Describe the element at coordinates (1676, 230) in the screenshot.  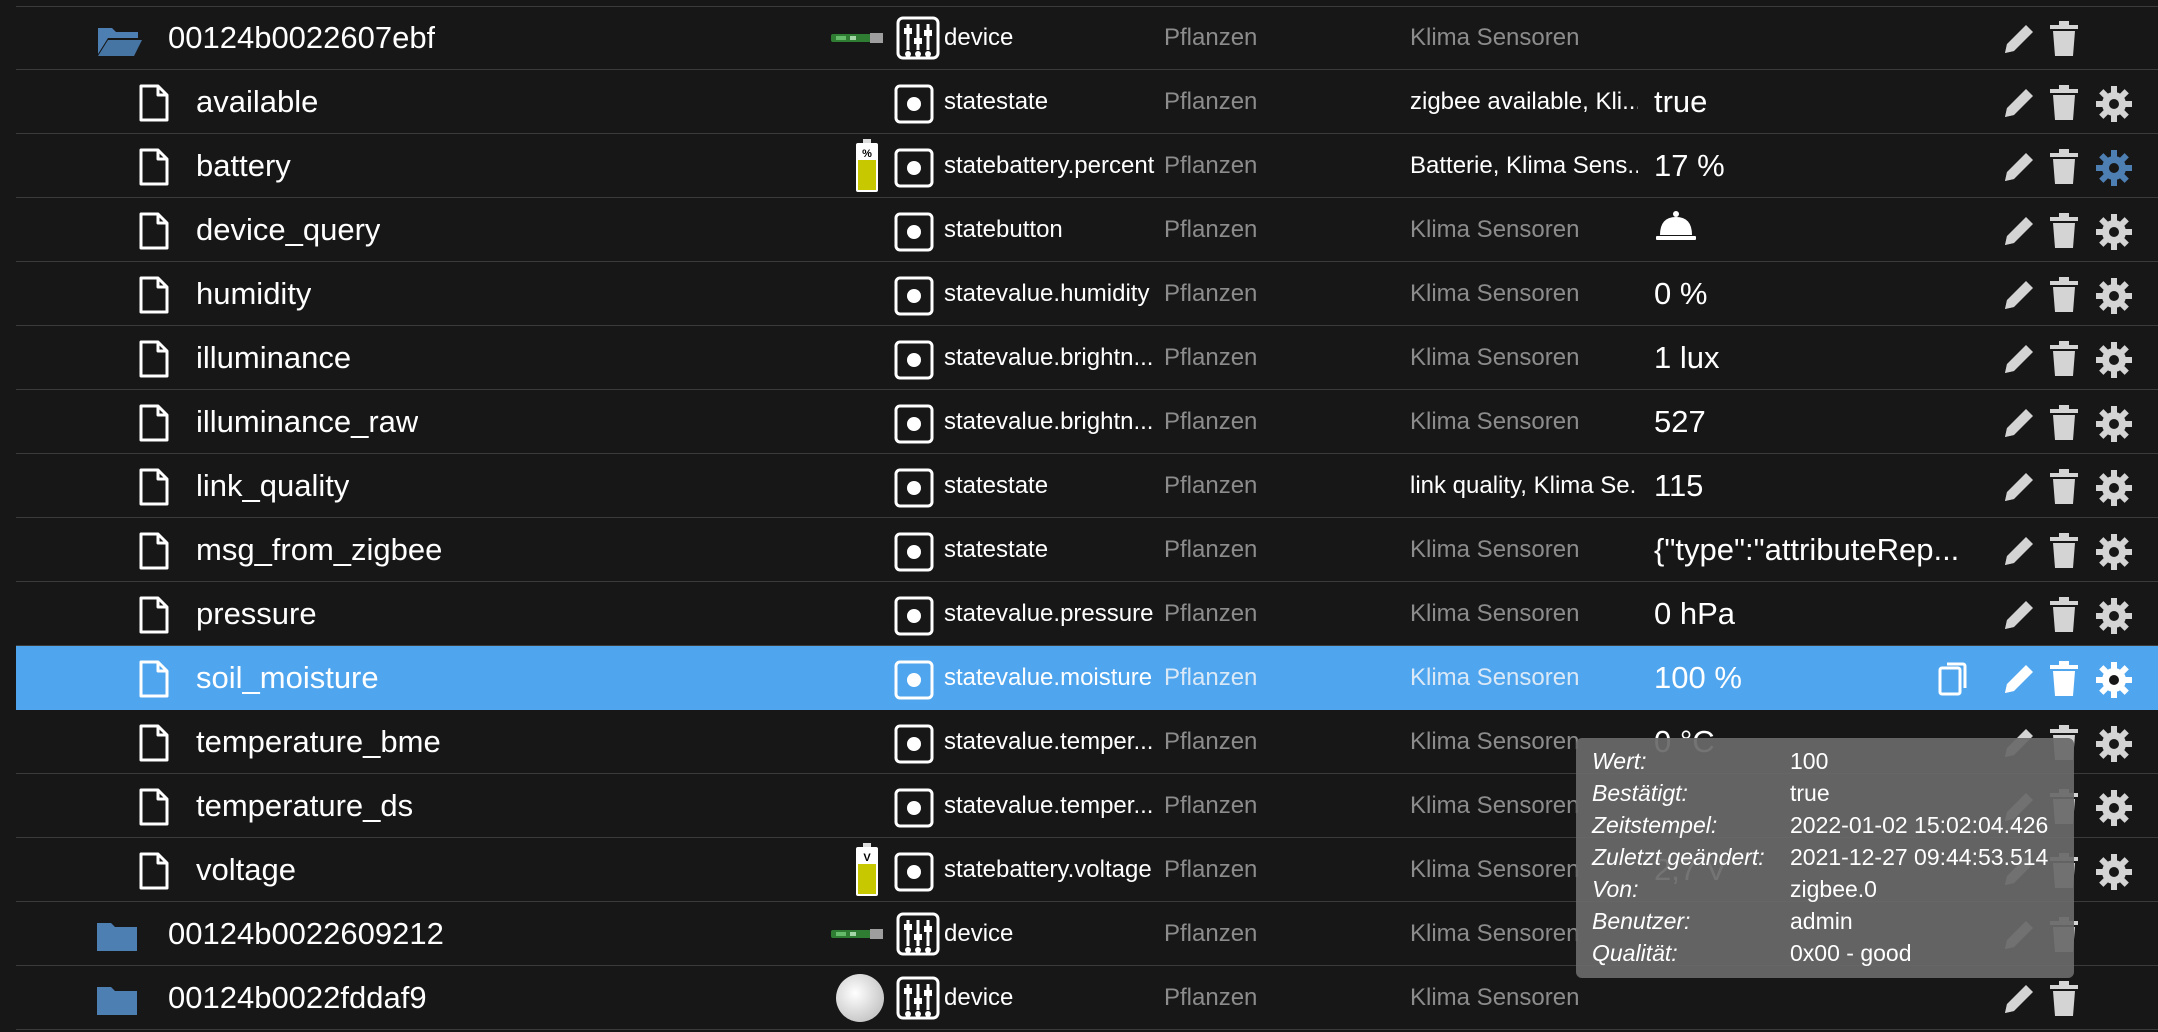
I see `bell-icon` at that location.